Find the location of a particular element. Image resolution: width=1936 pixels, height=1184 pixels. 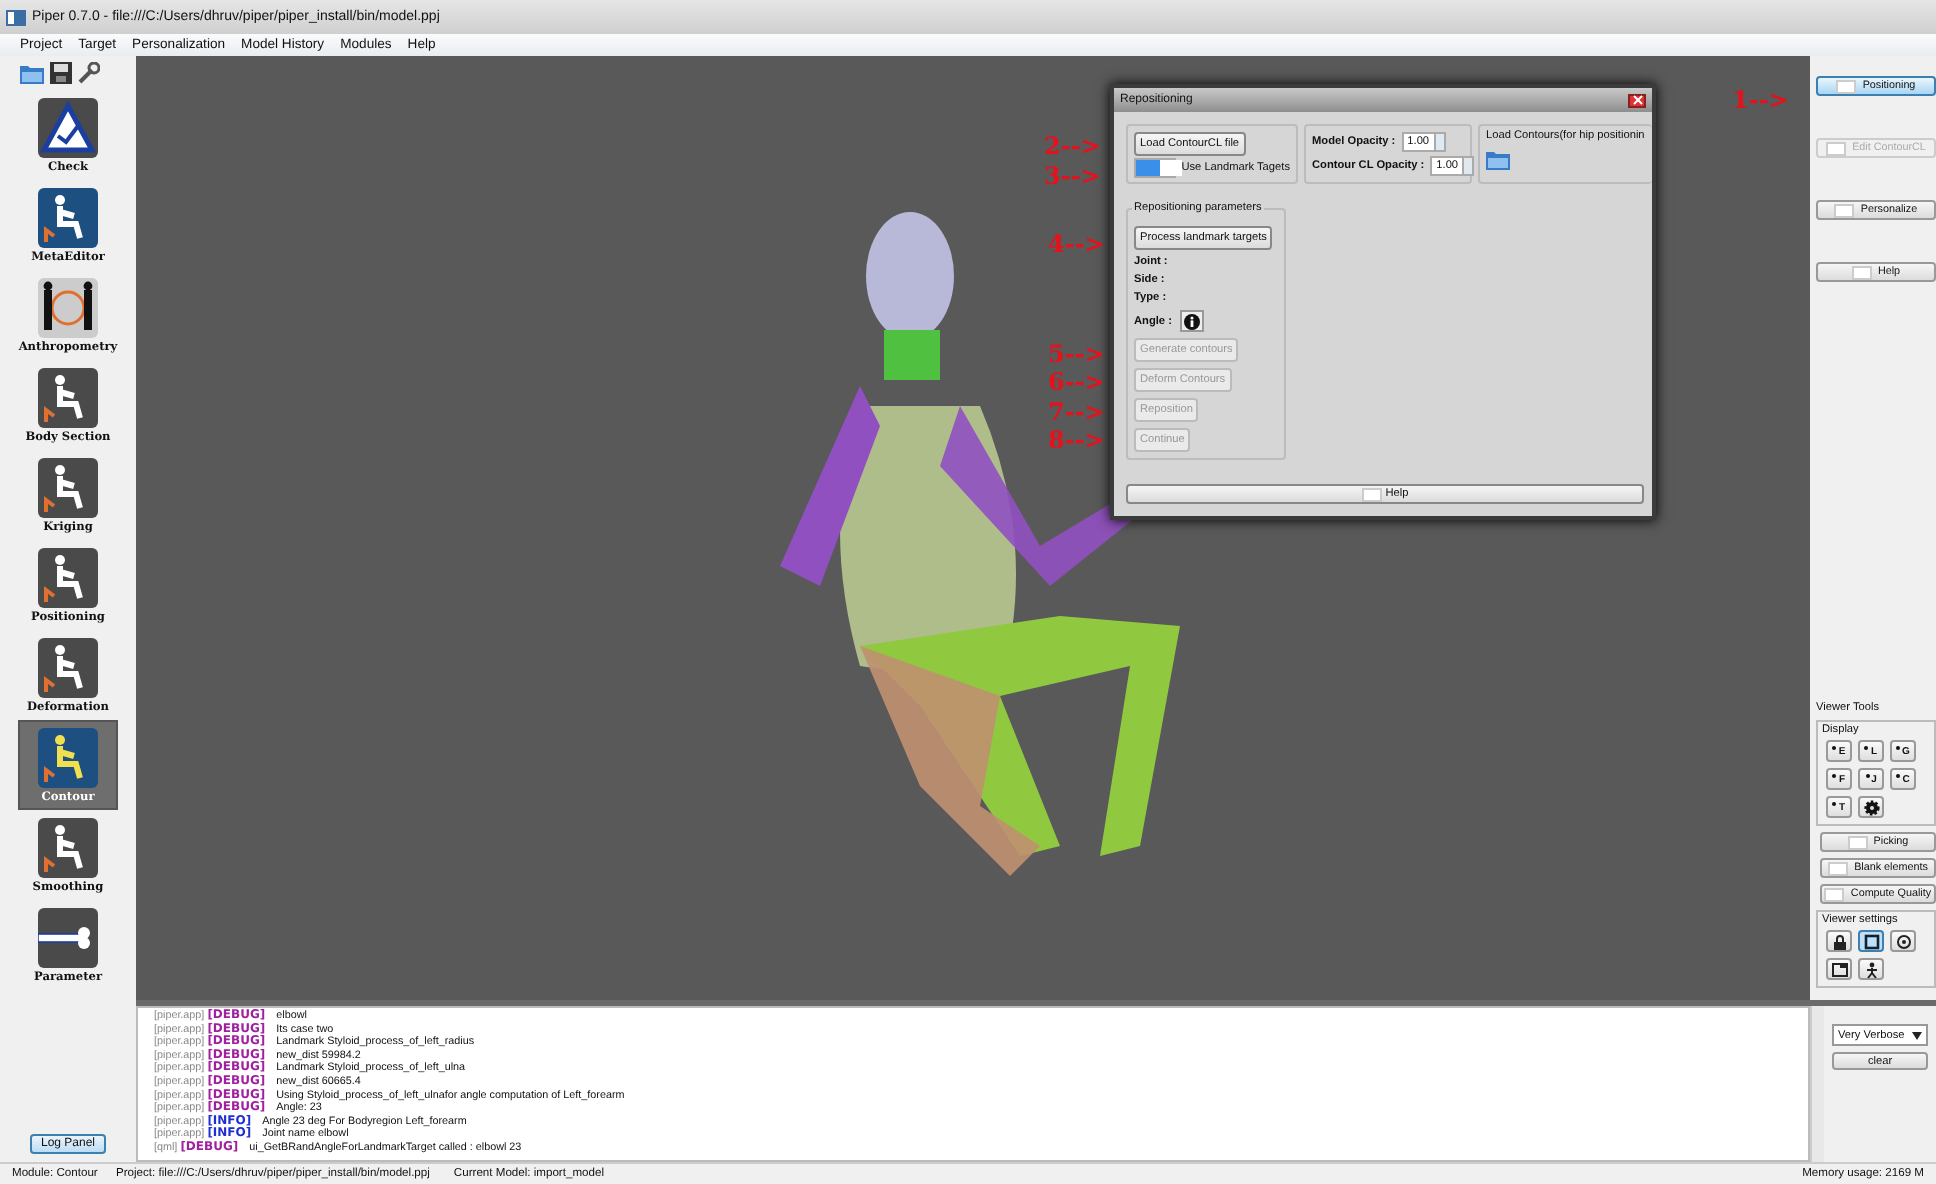

step-annotation: 1--> is located at coordinates (1760, 100).